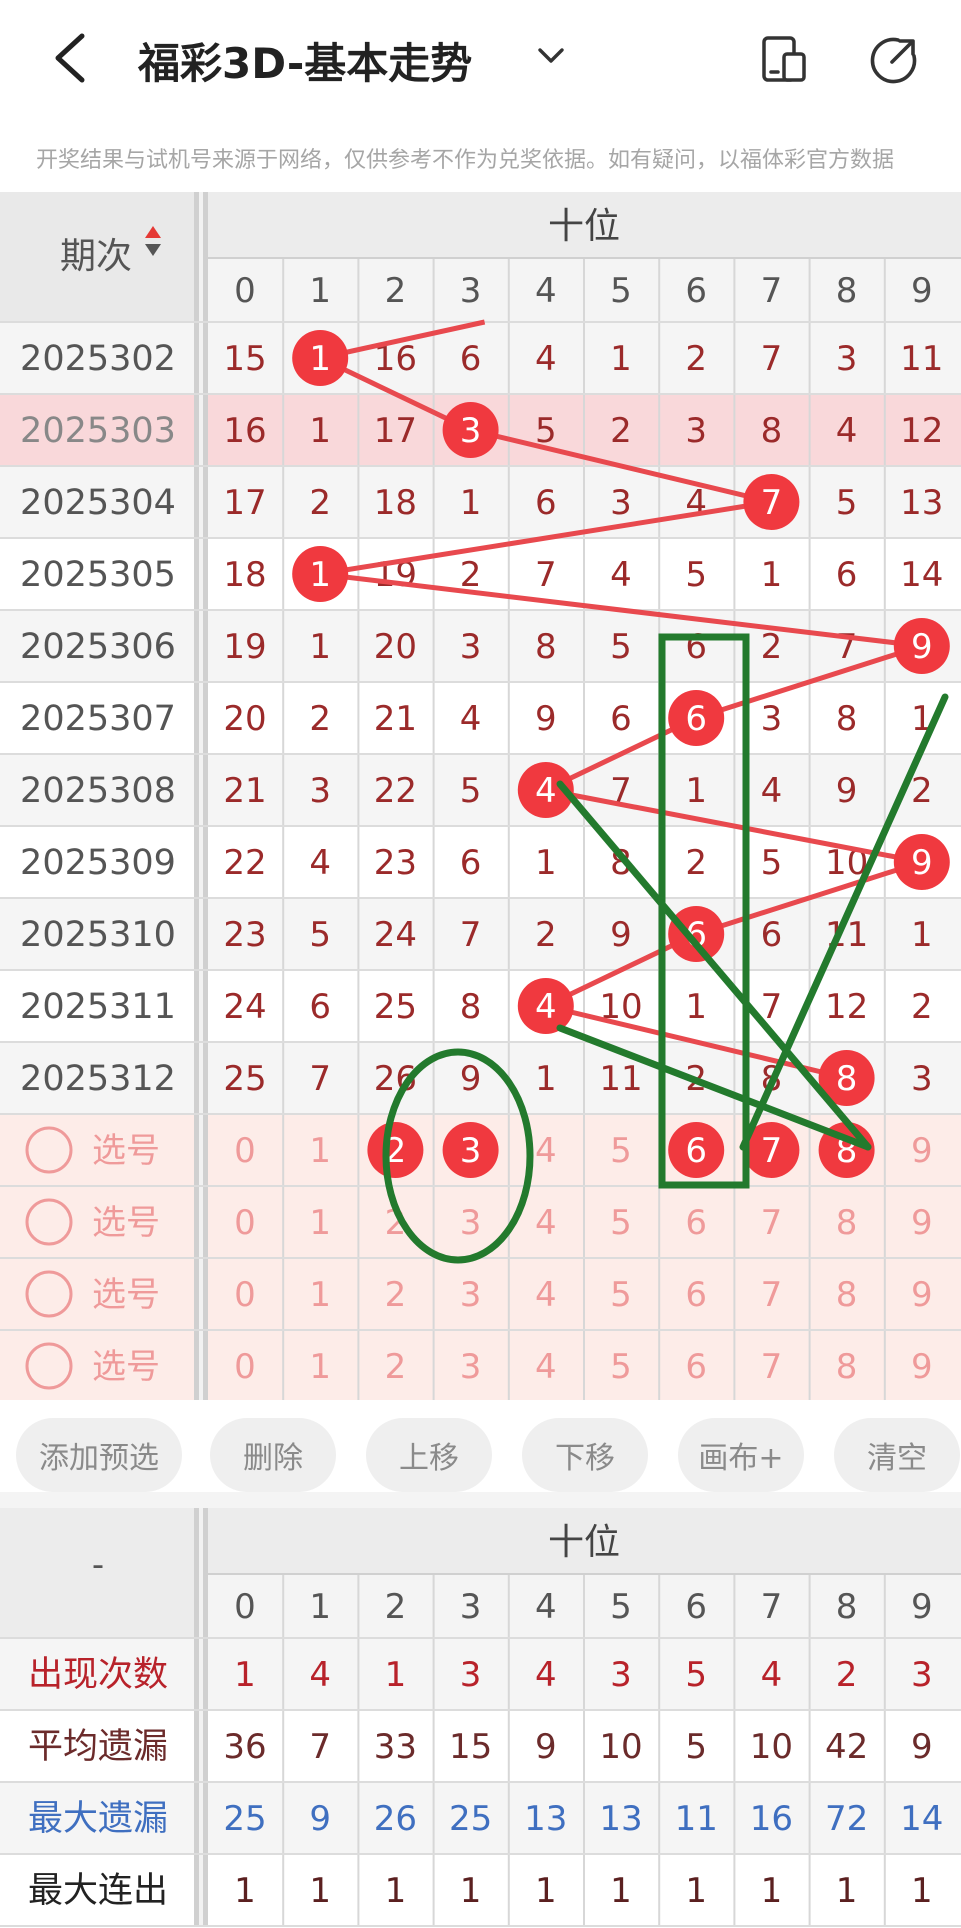 This screenshot has height=1928, width=961. I want to click on stats-value: 13, so click(620, 1819).